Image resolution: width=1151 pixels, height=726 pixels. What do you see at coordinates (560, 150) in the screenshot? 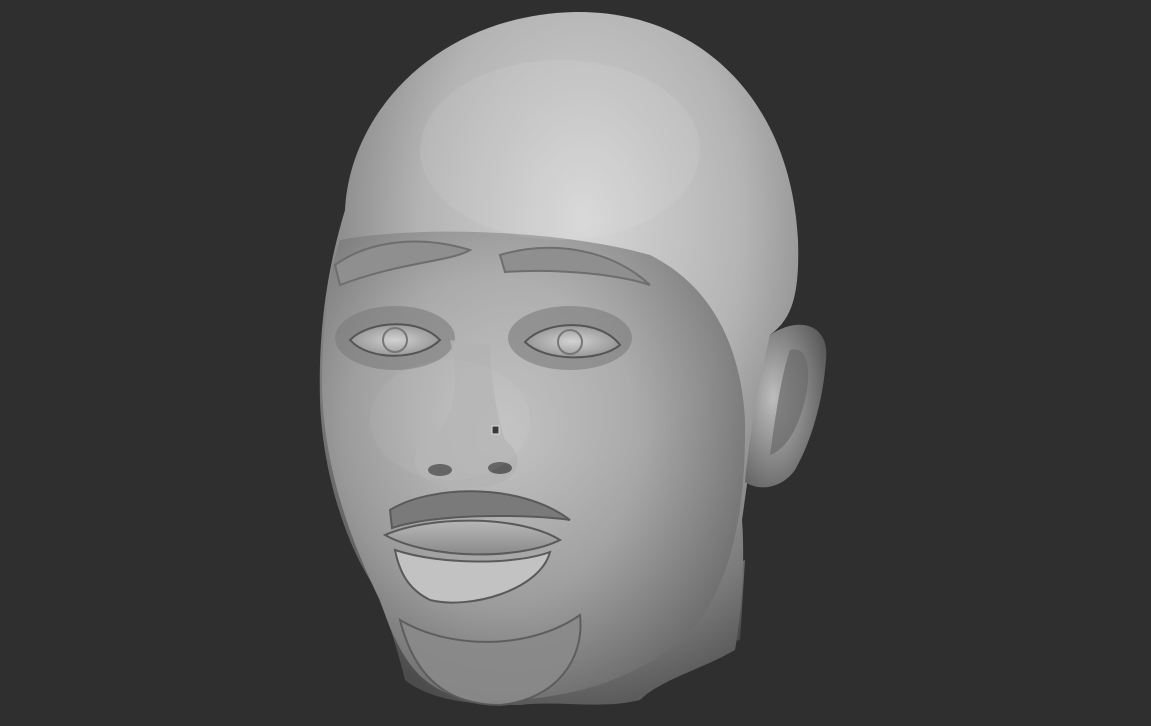
I see `forehead-highlight` at bounding box center [560, 150].